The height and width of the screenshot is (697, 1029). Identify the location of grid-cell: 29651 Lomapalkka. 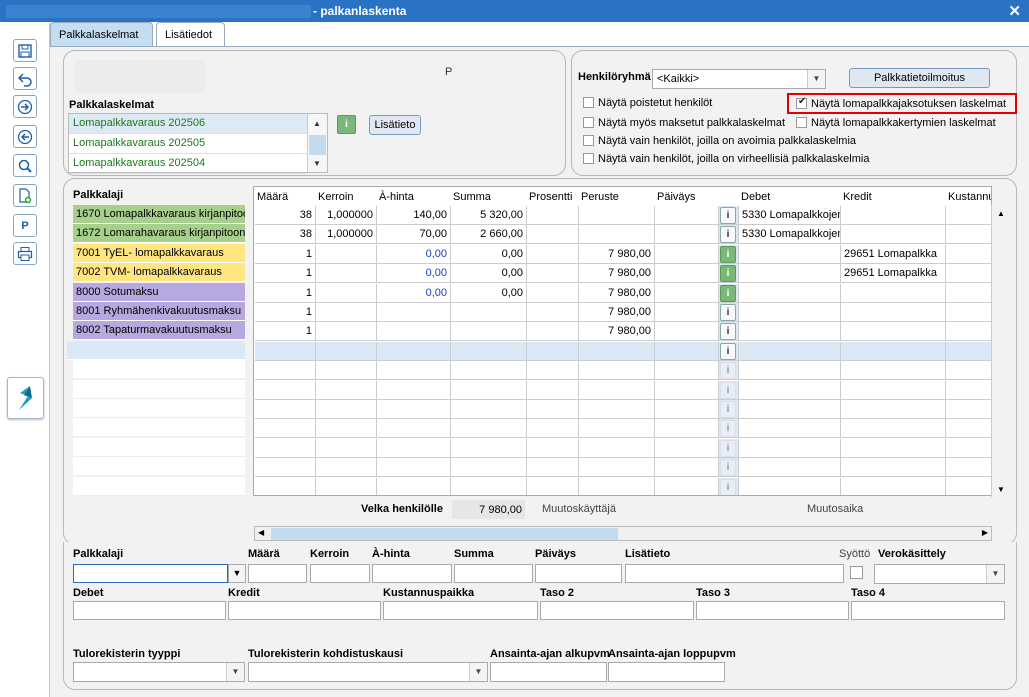
(893, 274).